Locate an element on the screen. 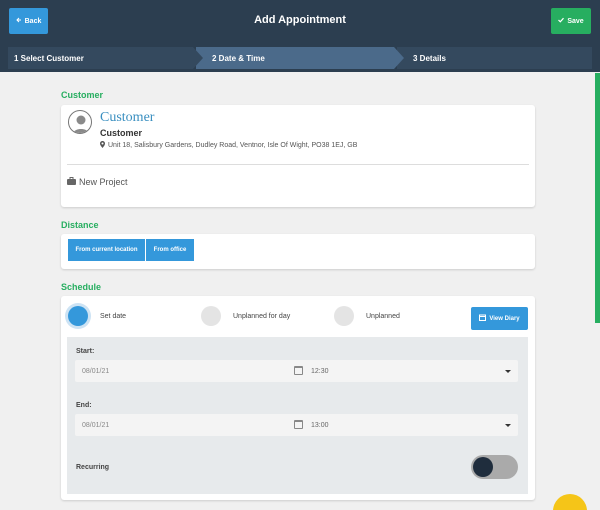  distance-section-title: Distance is located at coordinates (80, 225).